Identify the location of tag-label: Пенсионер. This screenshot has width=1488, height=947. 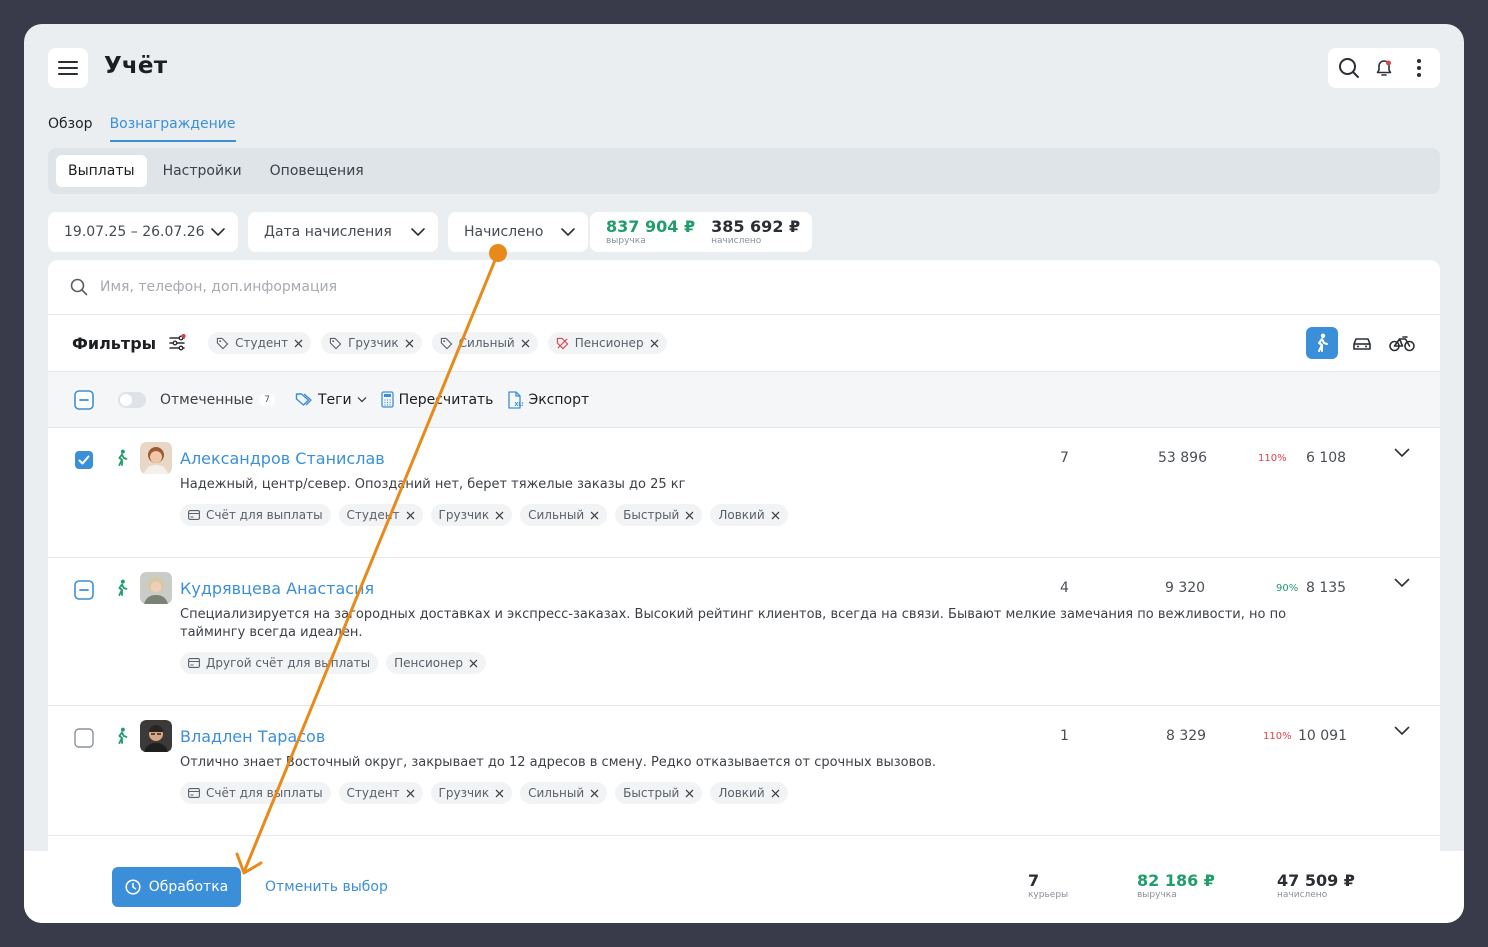
(428, 663).